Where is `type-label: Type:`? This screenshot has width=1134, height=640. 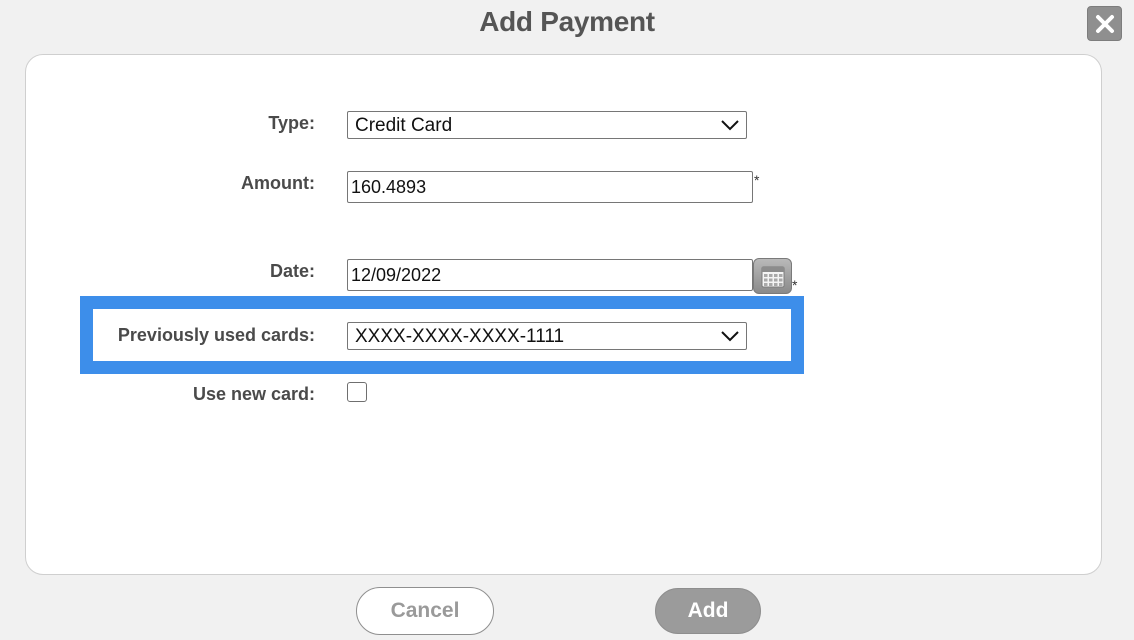
type-label: Type: is located at coordinates (291, 123).